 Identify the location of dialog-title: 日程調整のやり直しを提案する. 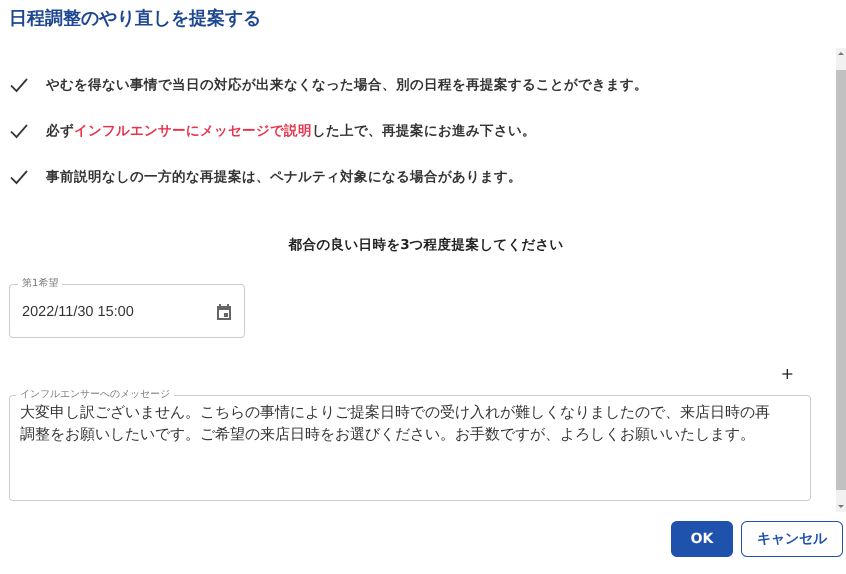
(135, 19).